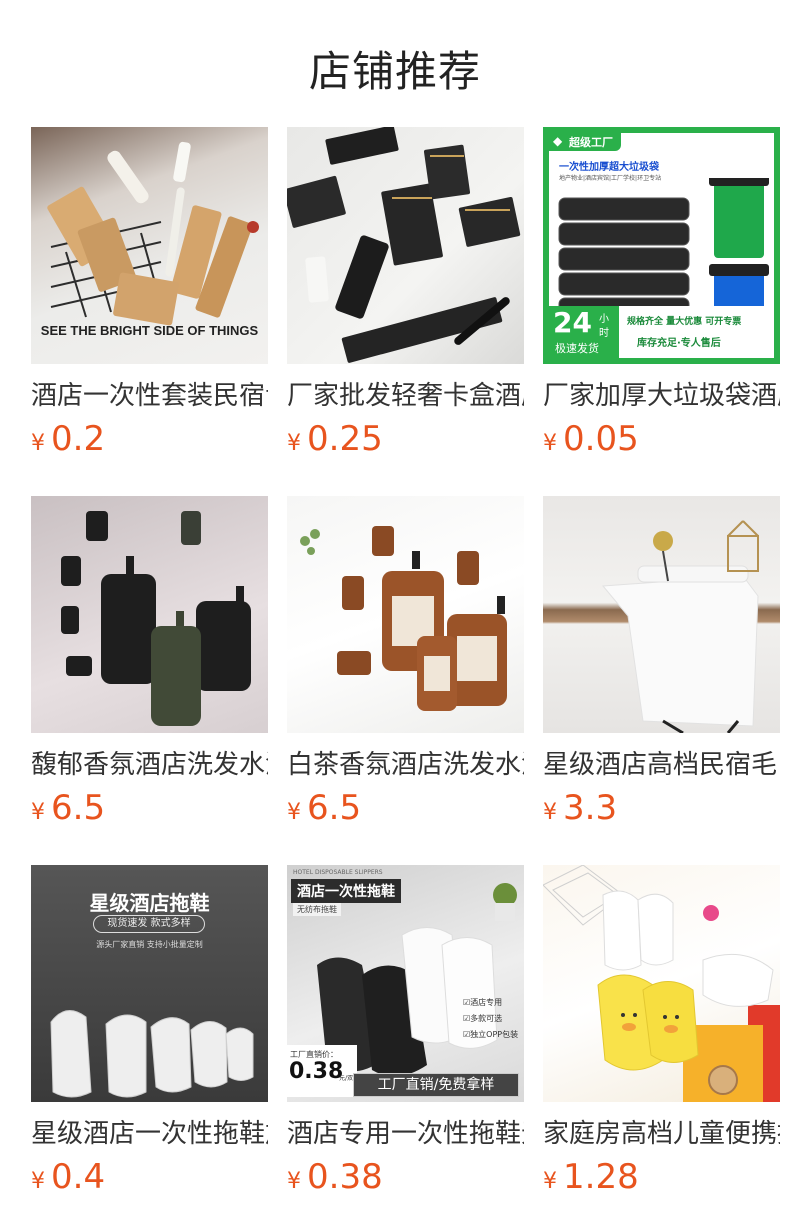 Image resolution: width=790 pixels, height=1232 pixels. I want to click on product-price: ¥0.38, so click(405, 1180).